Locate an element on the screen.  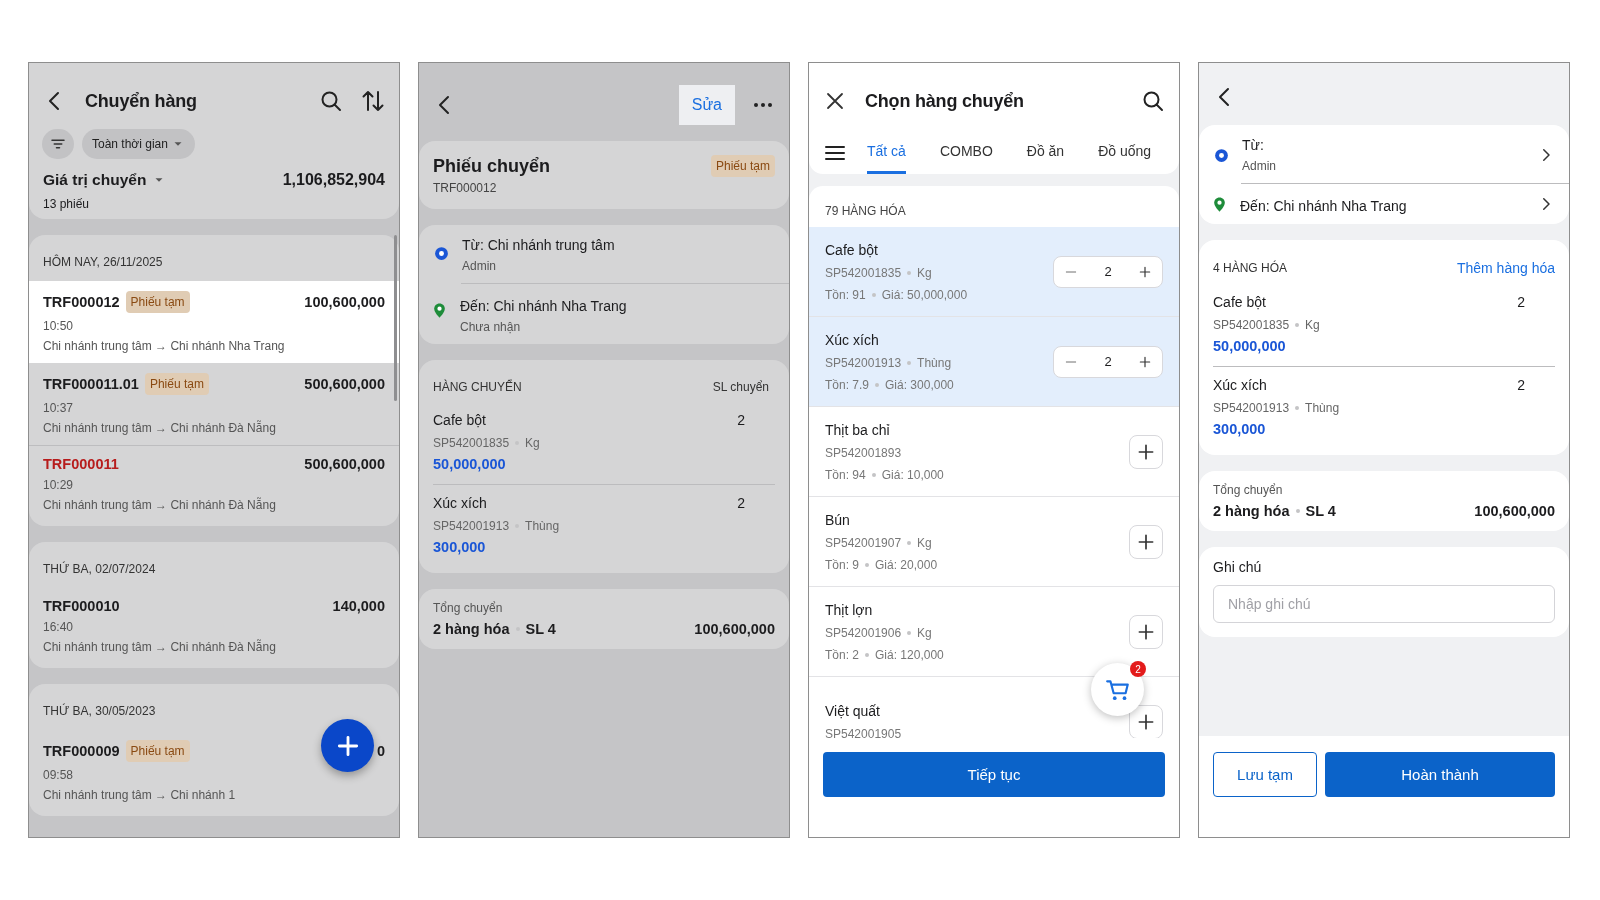
stock-label: Tồn: 9 is located at coordinates (842, 564).